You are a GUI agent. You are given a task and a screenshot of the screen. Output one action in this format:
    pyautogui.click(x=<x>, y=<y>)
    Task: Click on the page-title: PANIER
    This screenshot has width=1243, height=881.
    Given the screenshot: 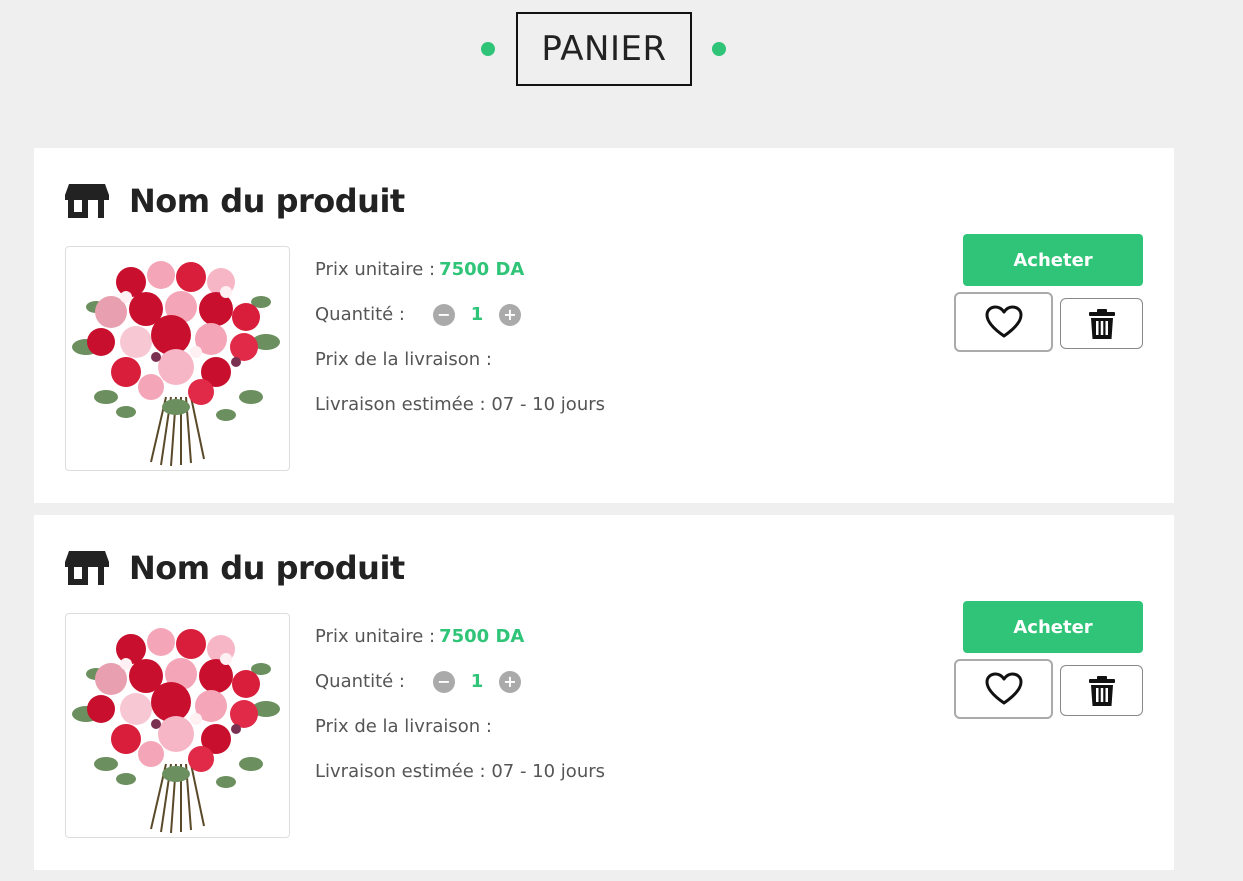 What is the action you would take?
    pyautogui.click(x=604, y=49)
    